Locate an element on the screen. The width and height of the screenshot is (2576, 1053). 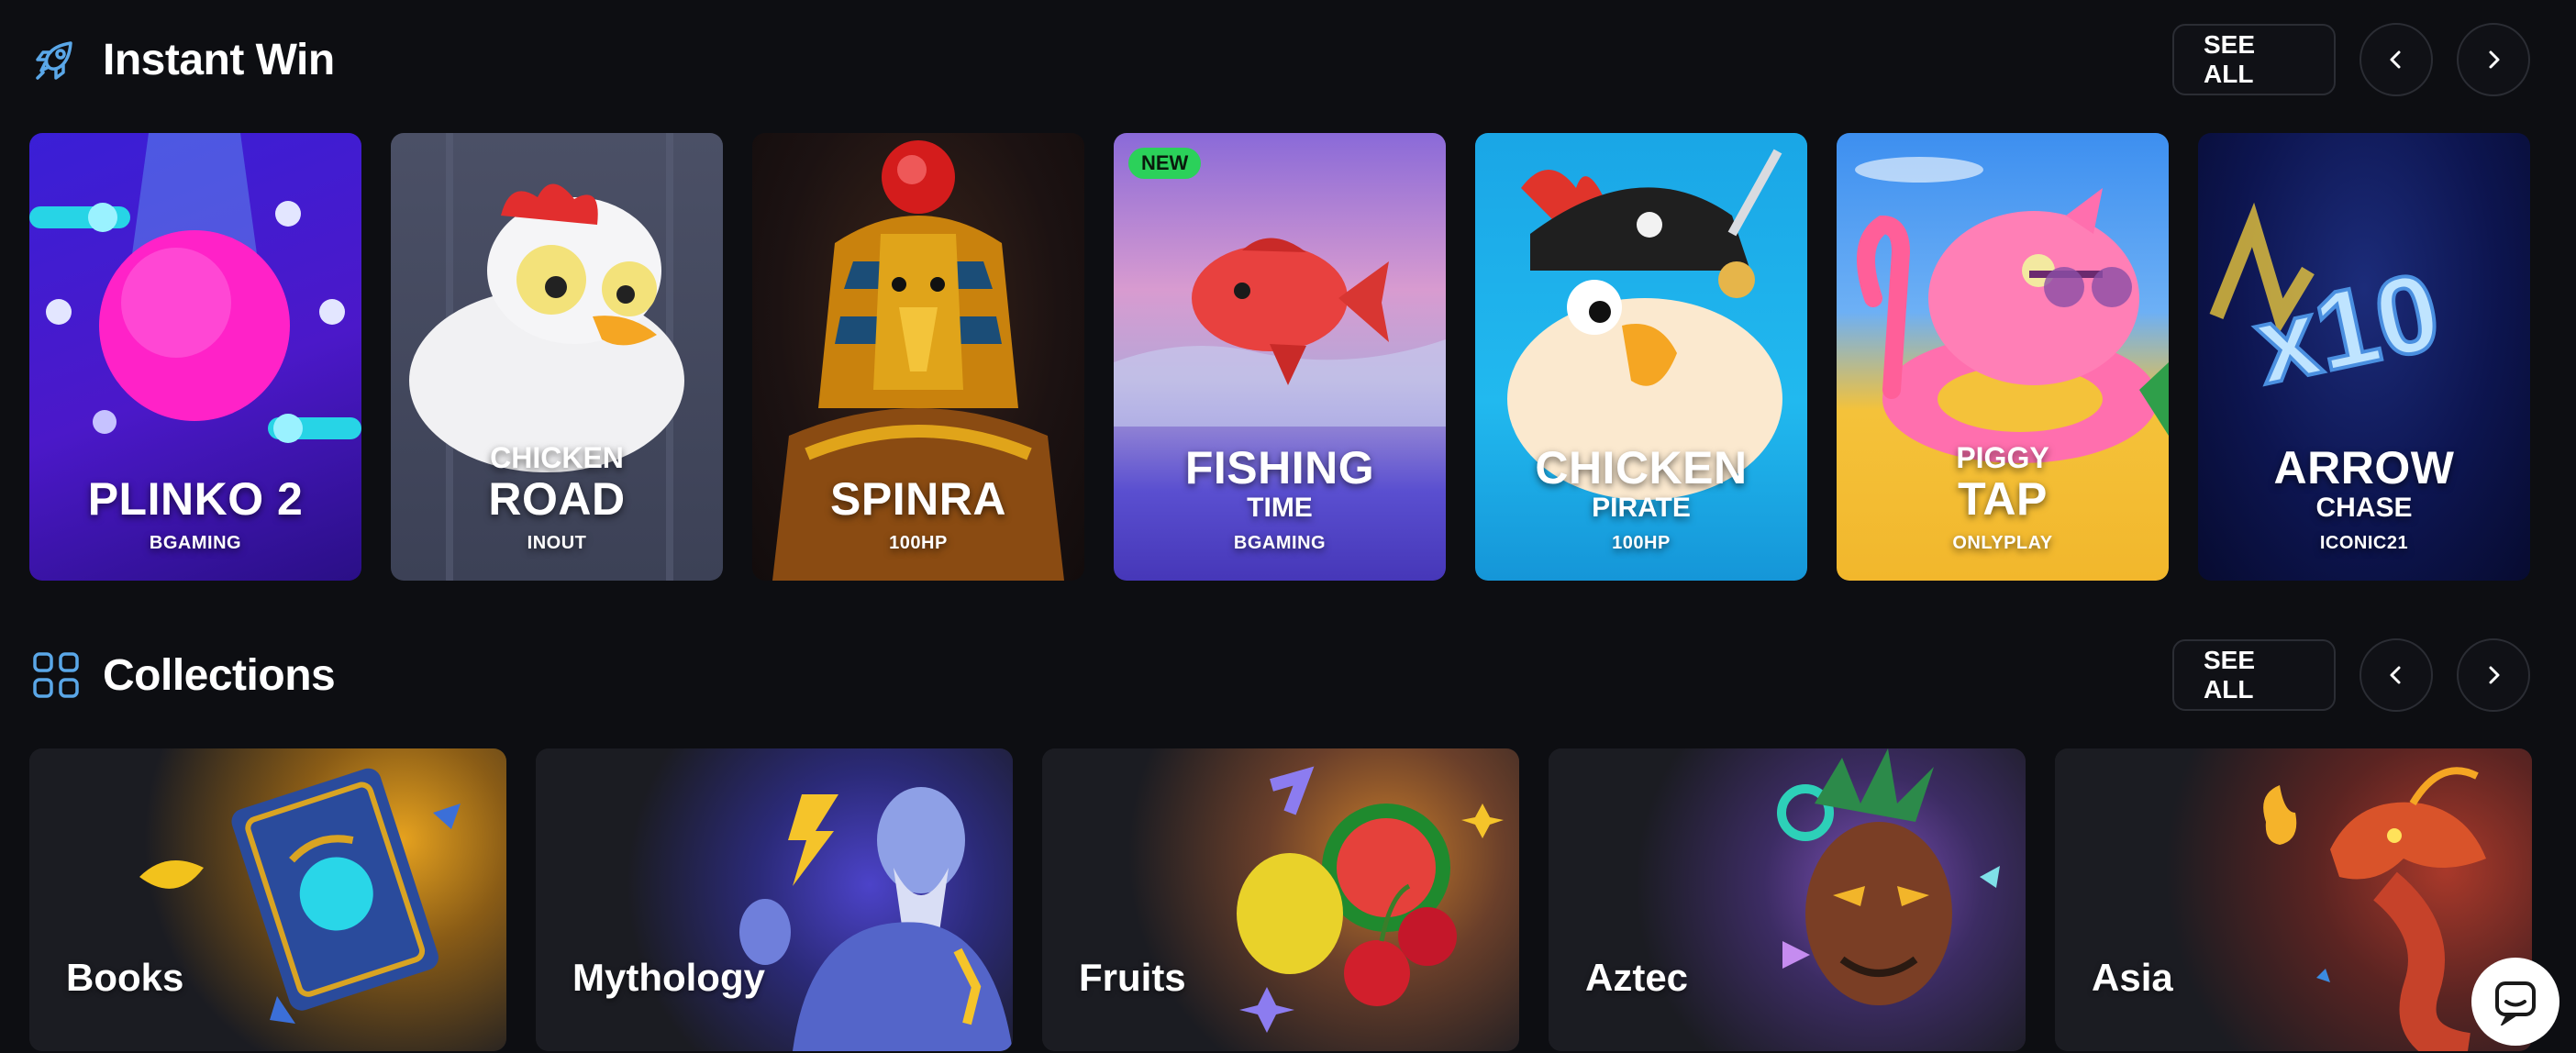
game-title: ARROW is located at coordinates (2364, 467).